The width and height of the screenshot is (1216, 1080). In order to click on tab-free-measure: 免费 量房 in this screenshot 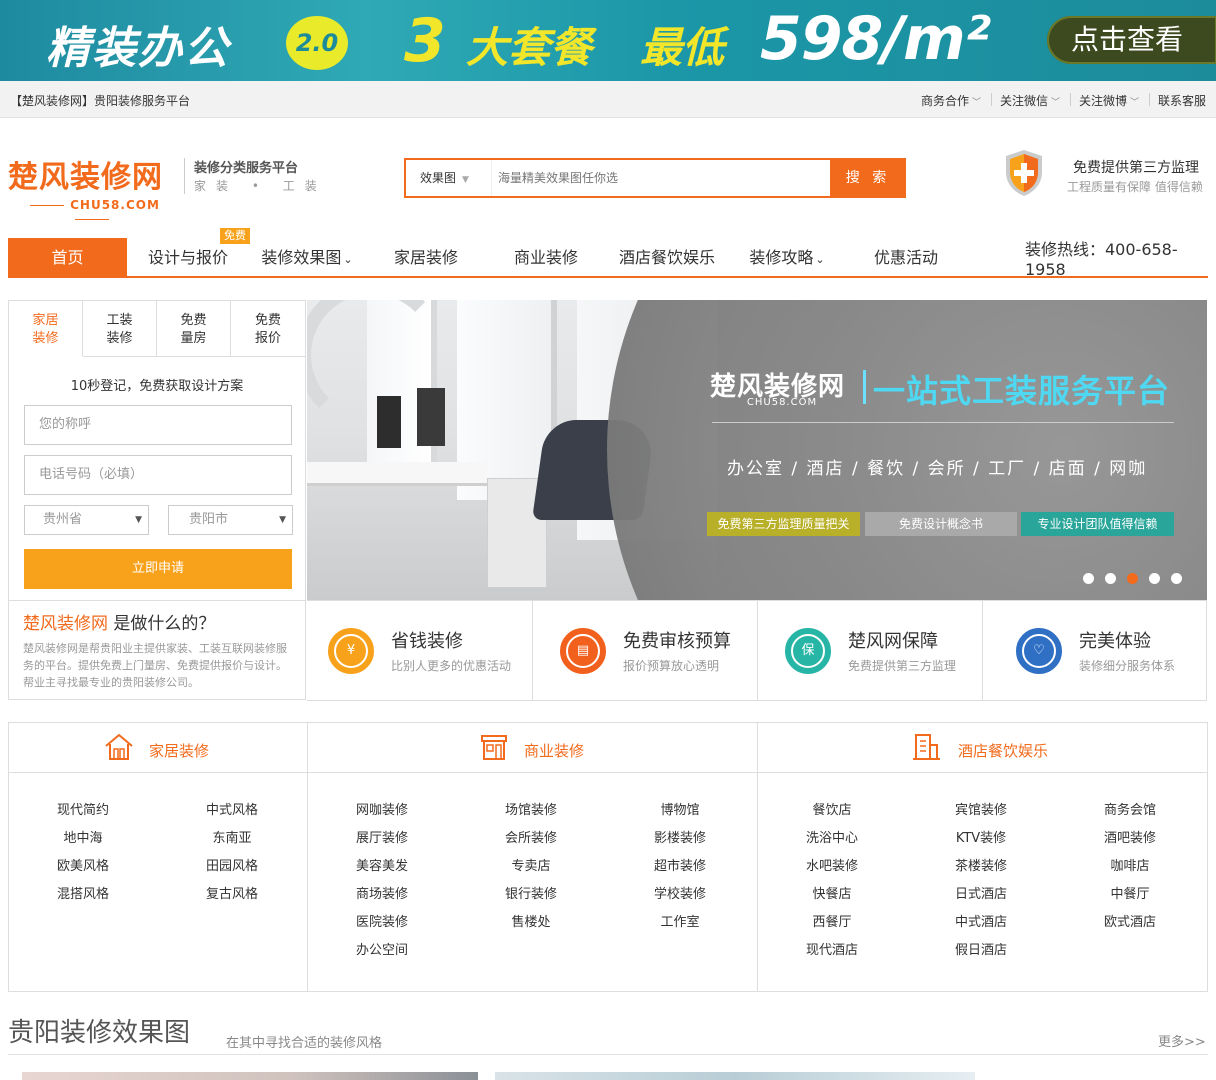, I will do `click(194, 329)`.